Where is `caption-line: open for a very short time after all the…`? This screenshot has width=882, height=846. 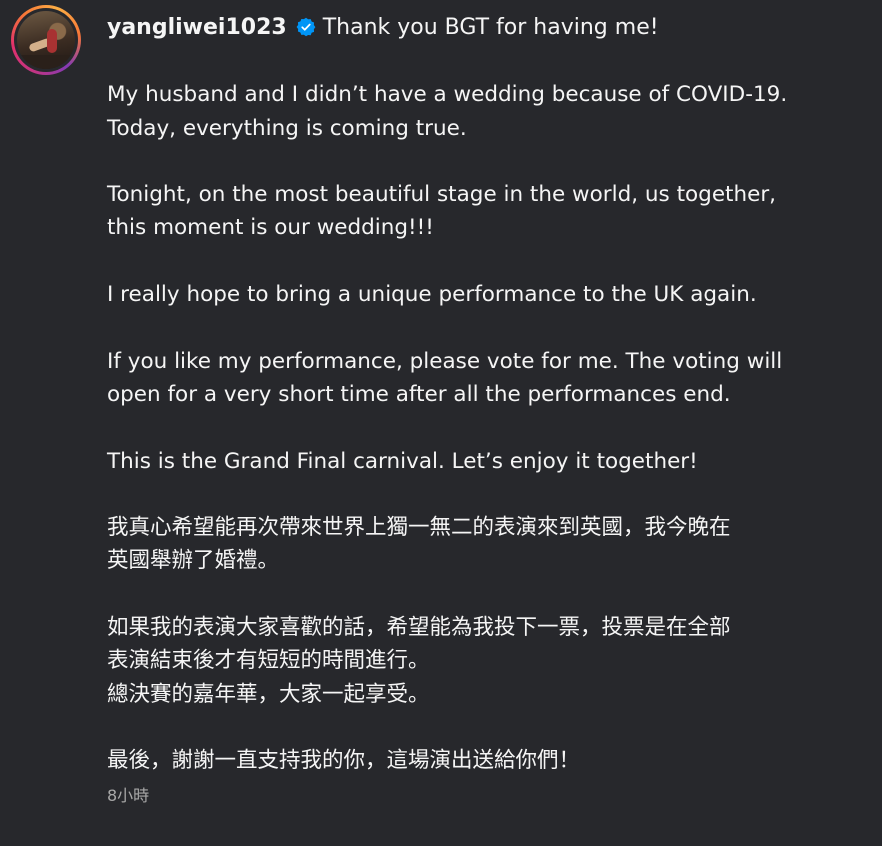
caption-line: open for a very short time after all the… is located at coordinates (419, 394).